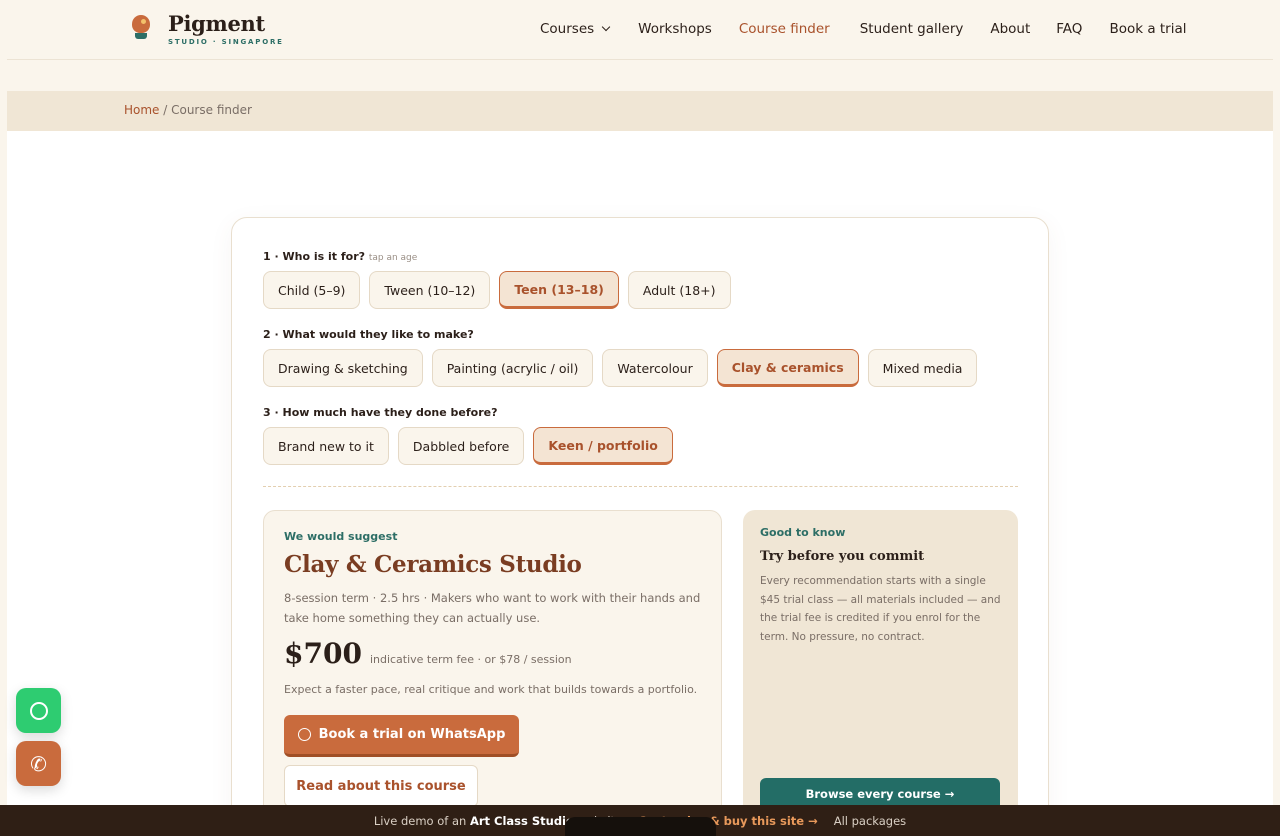 The image size is (1280, 836). What do you see at coordinates (559, 290) in the screenshot?
I see `chip-age-teen: Teen (13–18)` at bounding box center [559, 290].